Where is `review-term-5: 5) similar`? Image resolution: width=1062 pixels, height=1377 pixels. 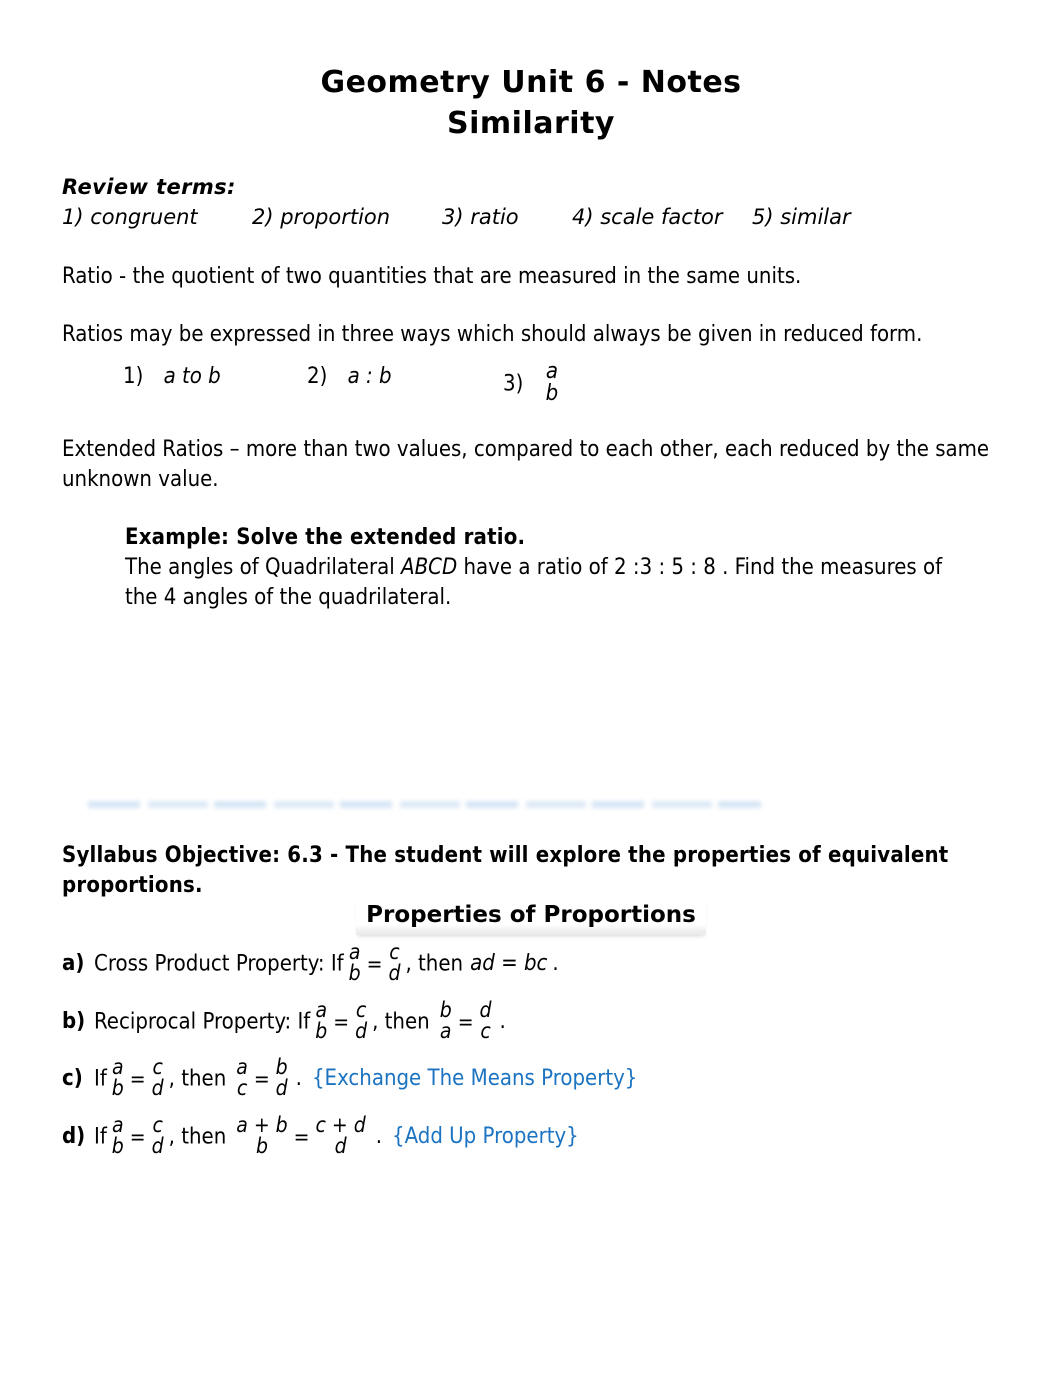
review-term-5: 5) similar is located at coordinates (801, 217).